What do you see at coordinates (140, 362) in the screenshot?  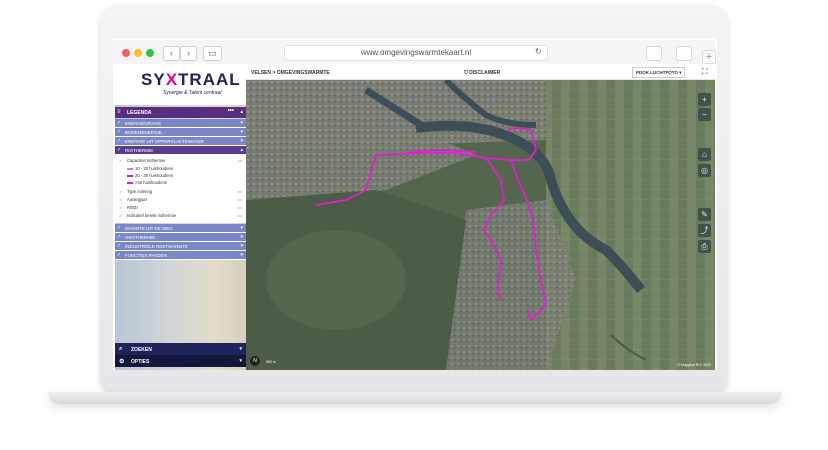 I see `options-label: OPTIES` at bounding box center [140, 362].